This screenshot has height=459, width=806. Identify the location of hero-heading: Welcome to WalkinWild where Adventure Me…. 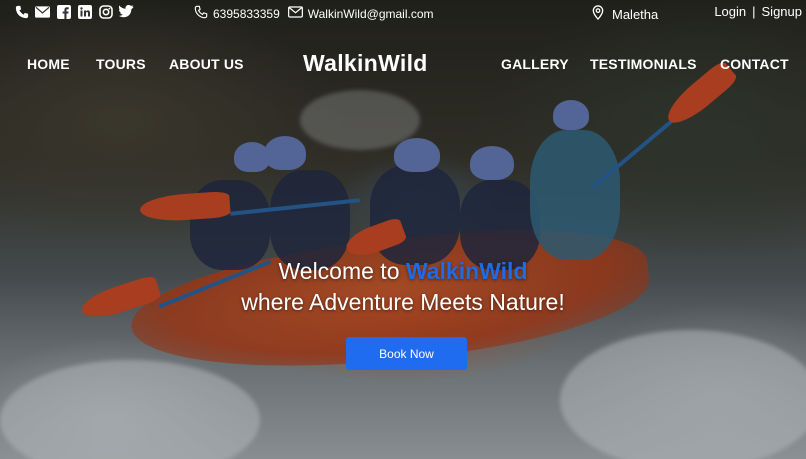
(403, 287).